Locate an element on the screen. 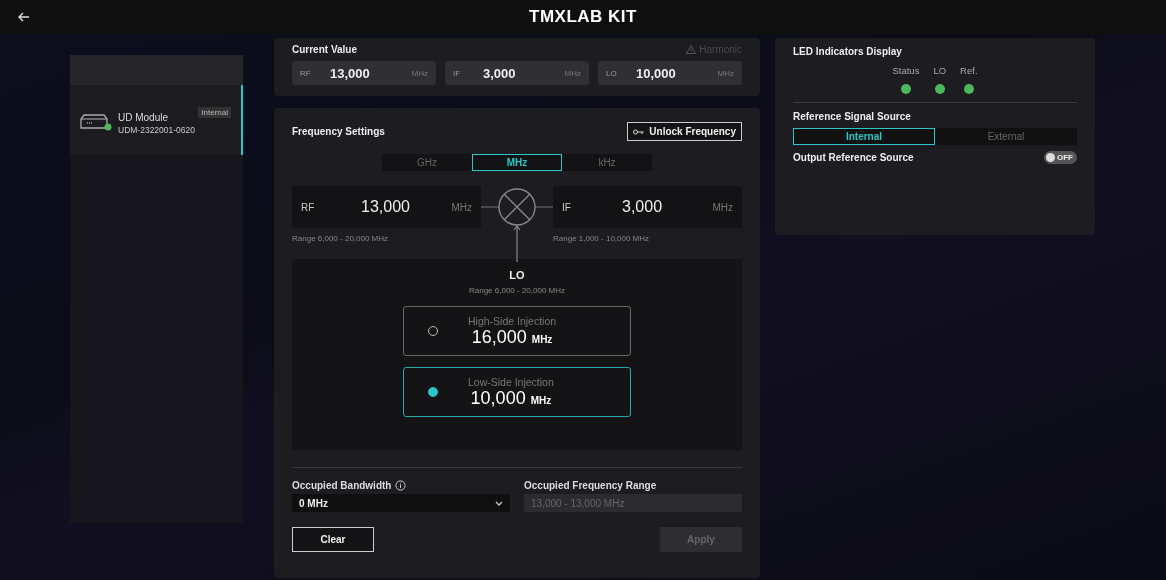 The height and width of the screenshot is (580, 1166). field-label: Occupied Bandwidth is located at coordinates (342, 485).